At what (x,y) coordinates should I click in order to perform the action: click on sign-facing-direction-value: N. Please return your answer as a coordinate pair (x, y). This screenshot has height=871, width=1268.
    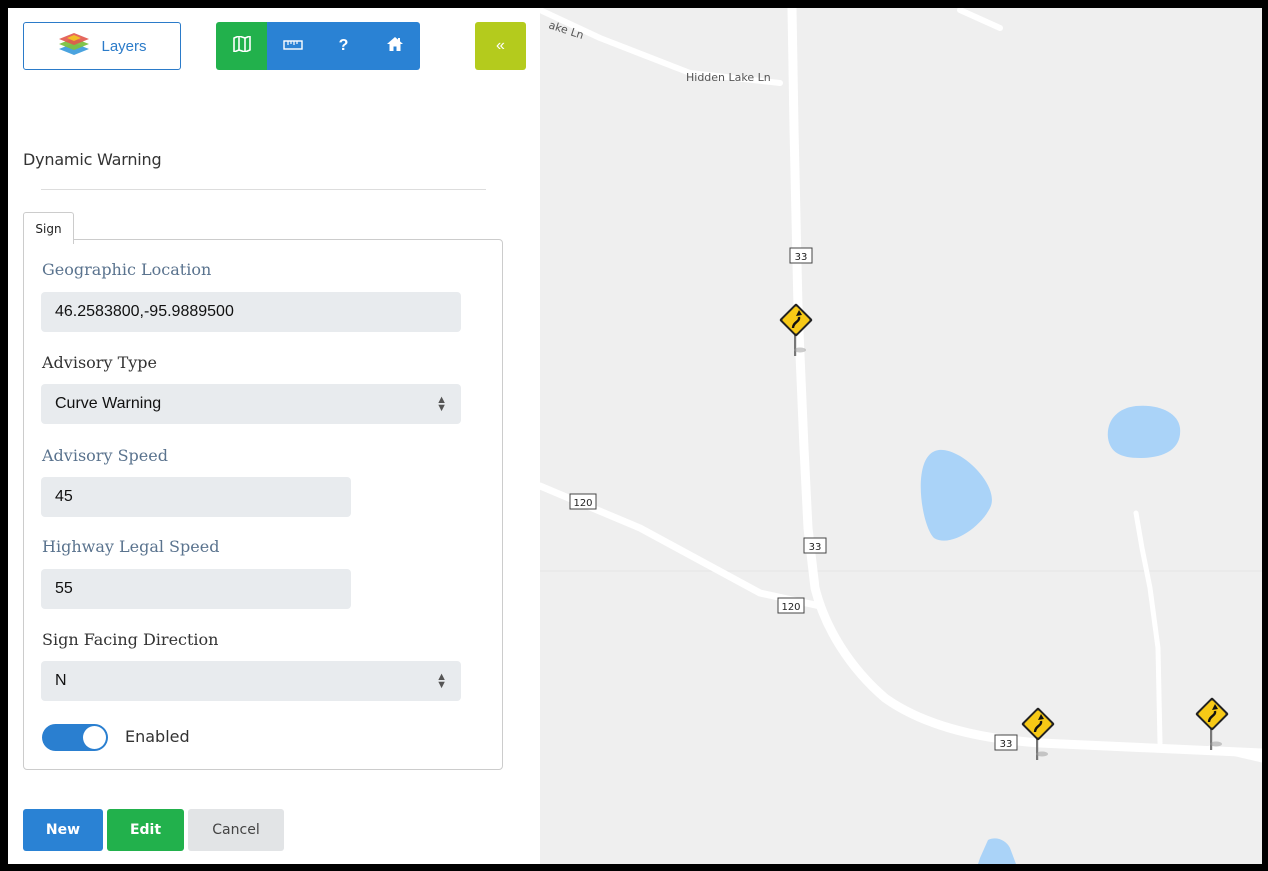
    Looking at the image, I should click on (61, 680).